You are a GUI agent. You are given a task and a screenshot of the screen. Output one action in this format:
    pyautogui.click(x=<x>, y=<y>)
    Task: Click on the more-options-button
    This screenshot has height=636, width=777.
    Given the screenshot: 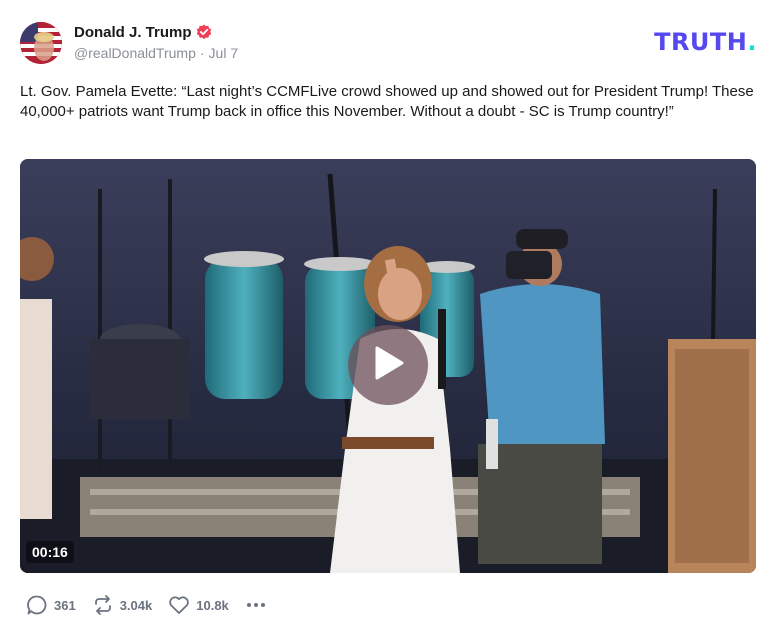 What is the action you would take?
    pyautogui.click(x=256, y=605)
    